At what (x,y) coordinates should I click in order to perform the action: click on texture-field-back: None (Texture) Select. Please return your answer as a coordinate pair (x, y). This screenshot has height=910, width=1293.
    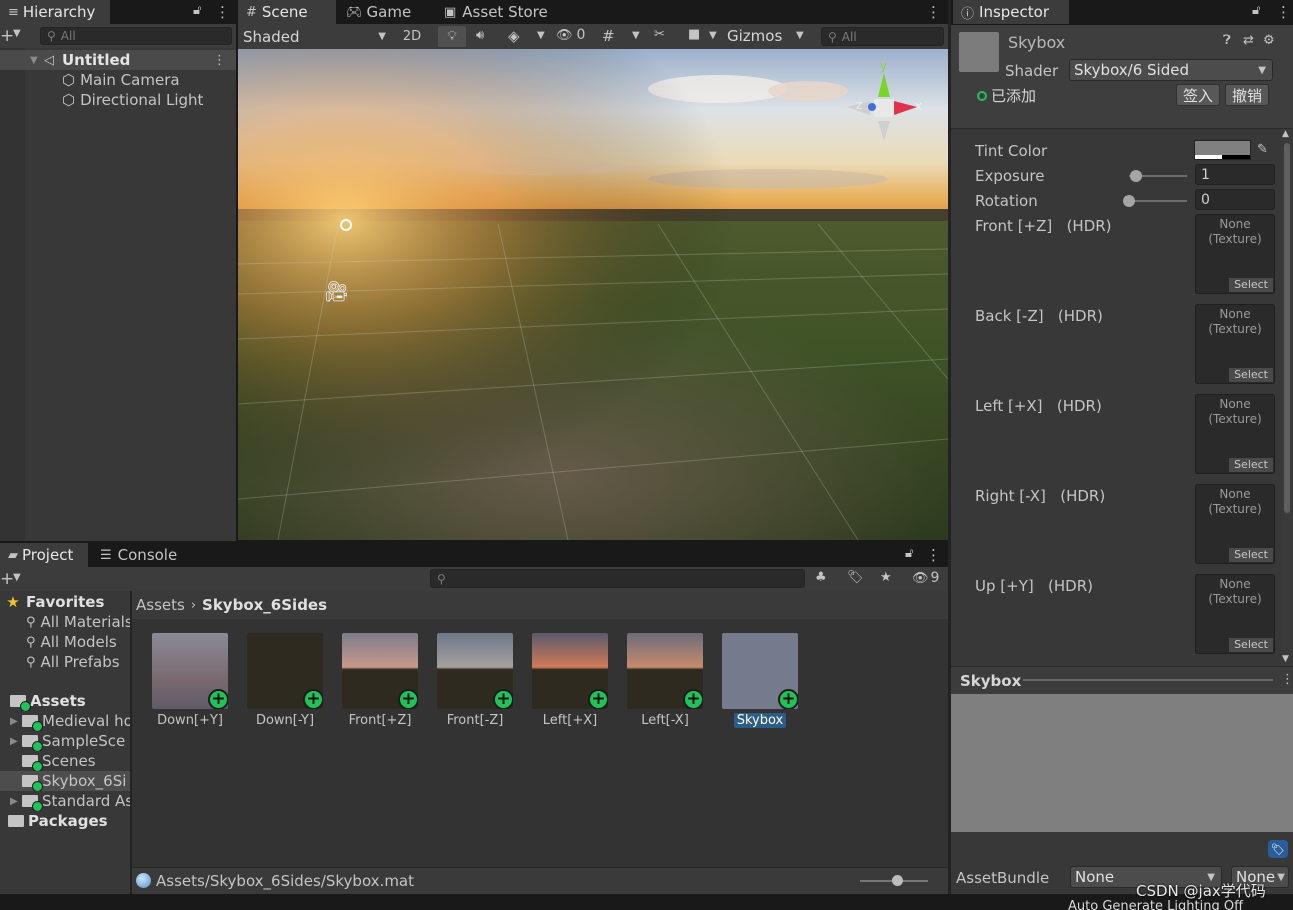
    Looking at the image, I should click on (1235, 344).